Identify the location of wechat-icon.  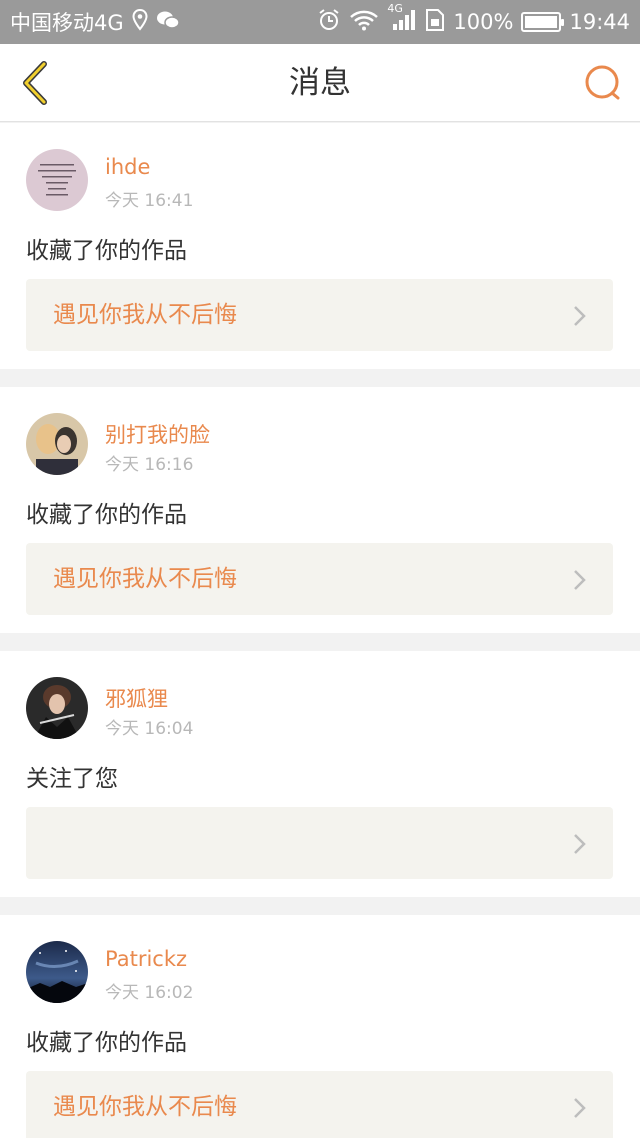
(168, 22).